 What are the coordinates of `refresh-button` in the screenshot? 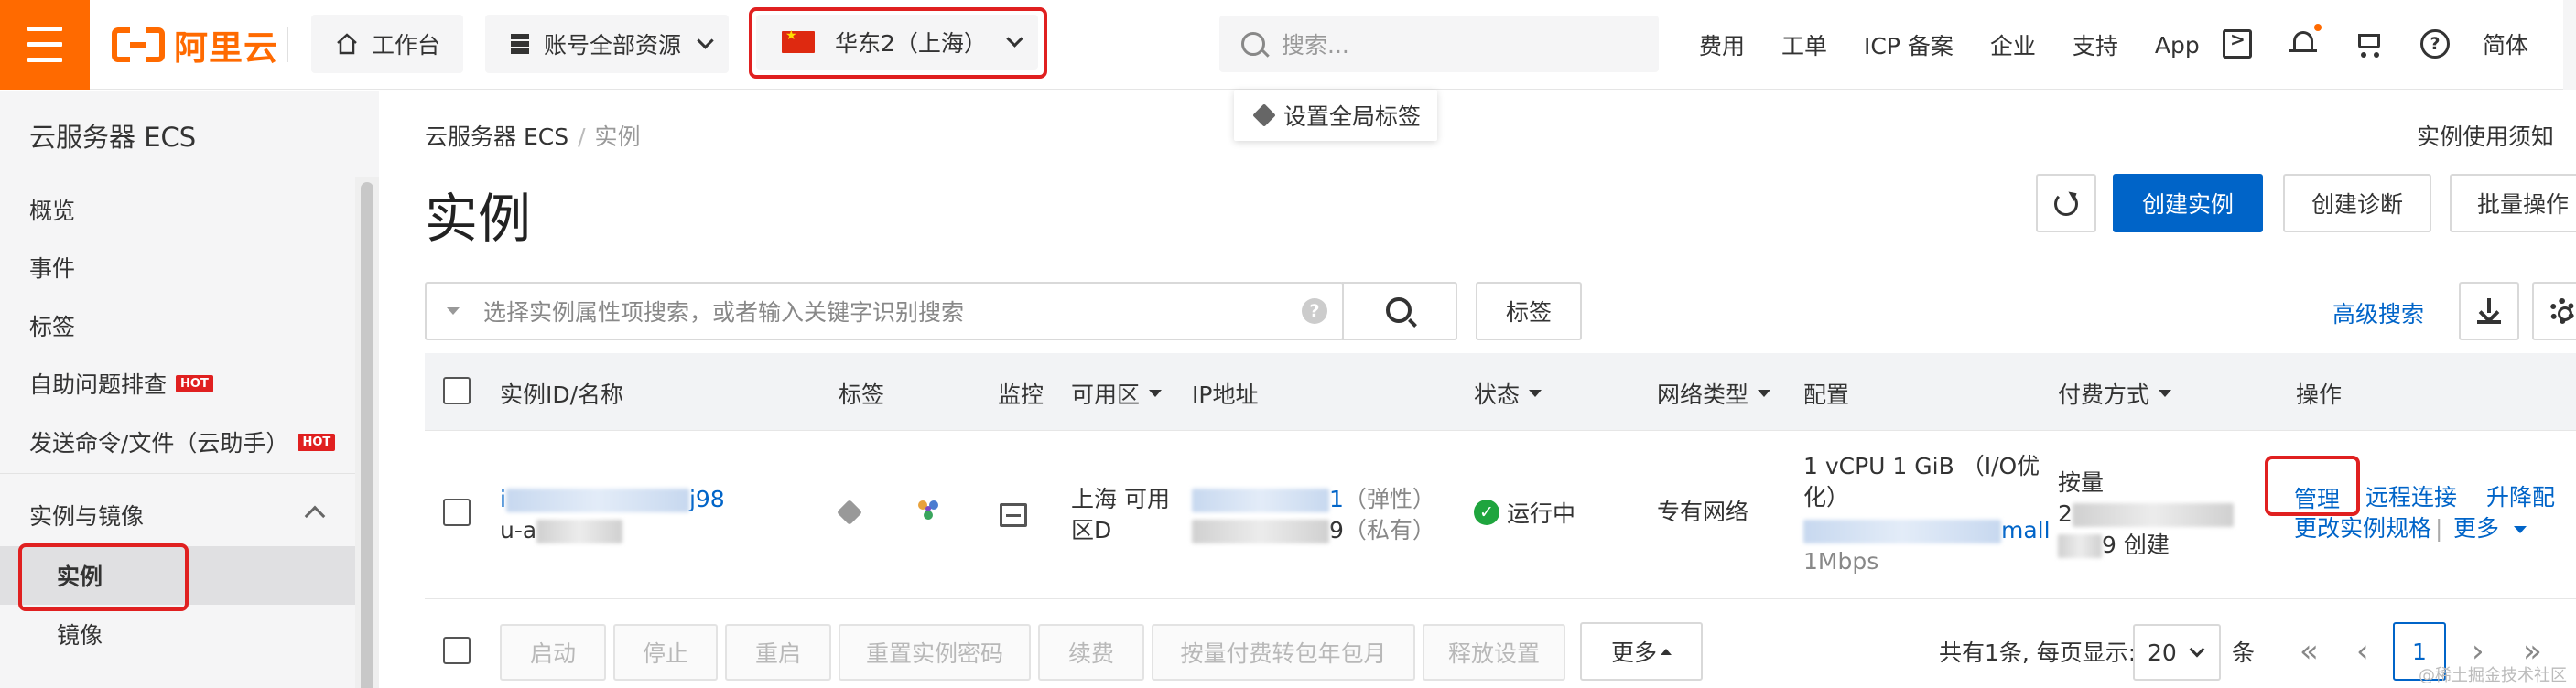 It's located at (2066, 203).